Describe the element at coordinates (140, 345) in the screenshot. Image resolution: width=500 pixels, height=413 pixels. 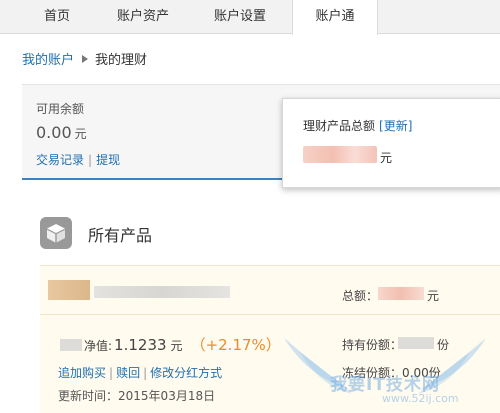
I see `net-value: 1.1233` at that location.